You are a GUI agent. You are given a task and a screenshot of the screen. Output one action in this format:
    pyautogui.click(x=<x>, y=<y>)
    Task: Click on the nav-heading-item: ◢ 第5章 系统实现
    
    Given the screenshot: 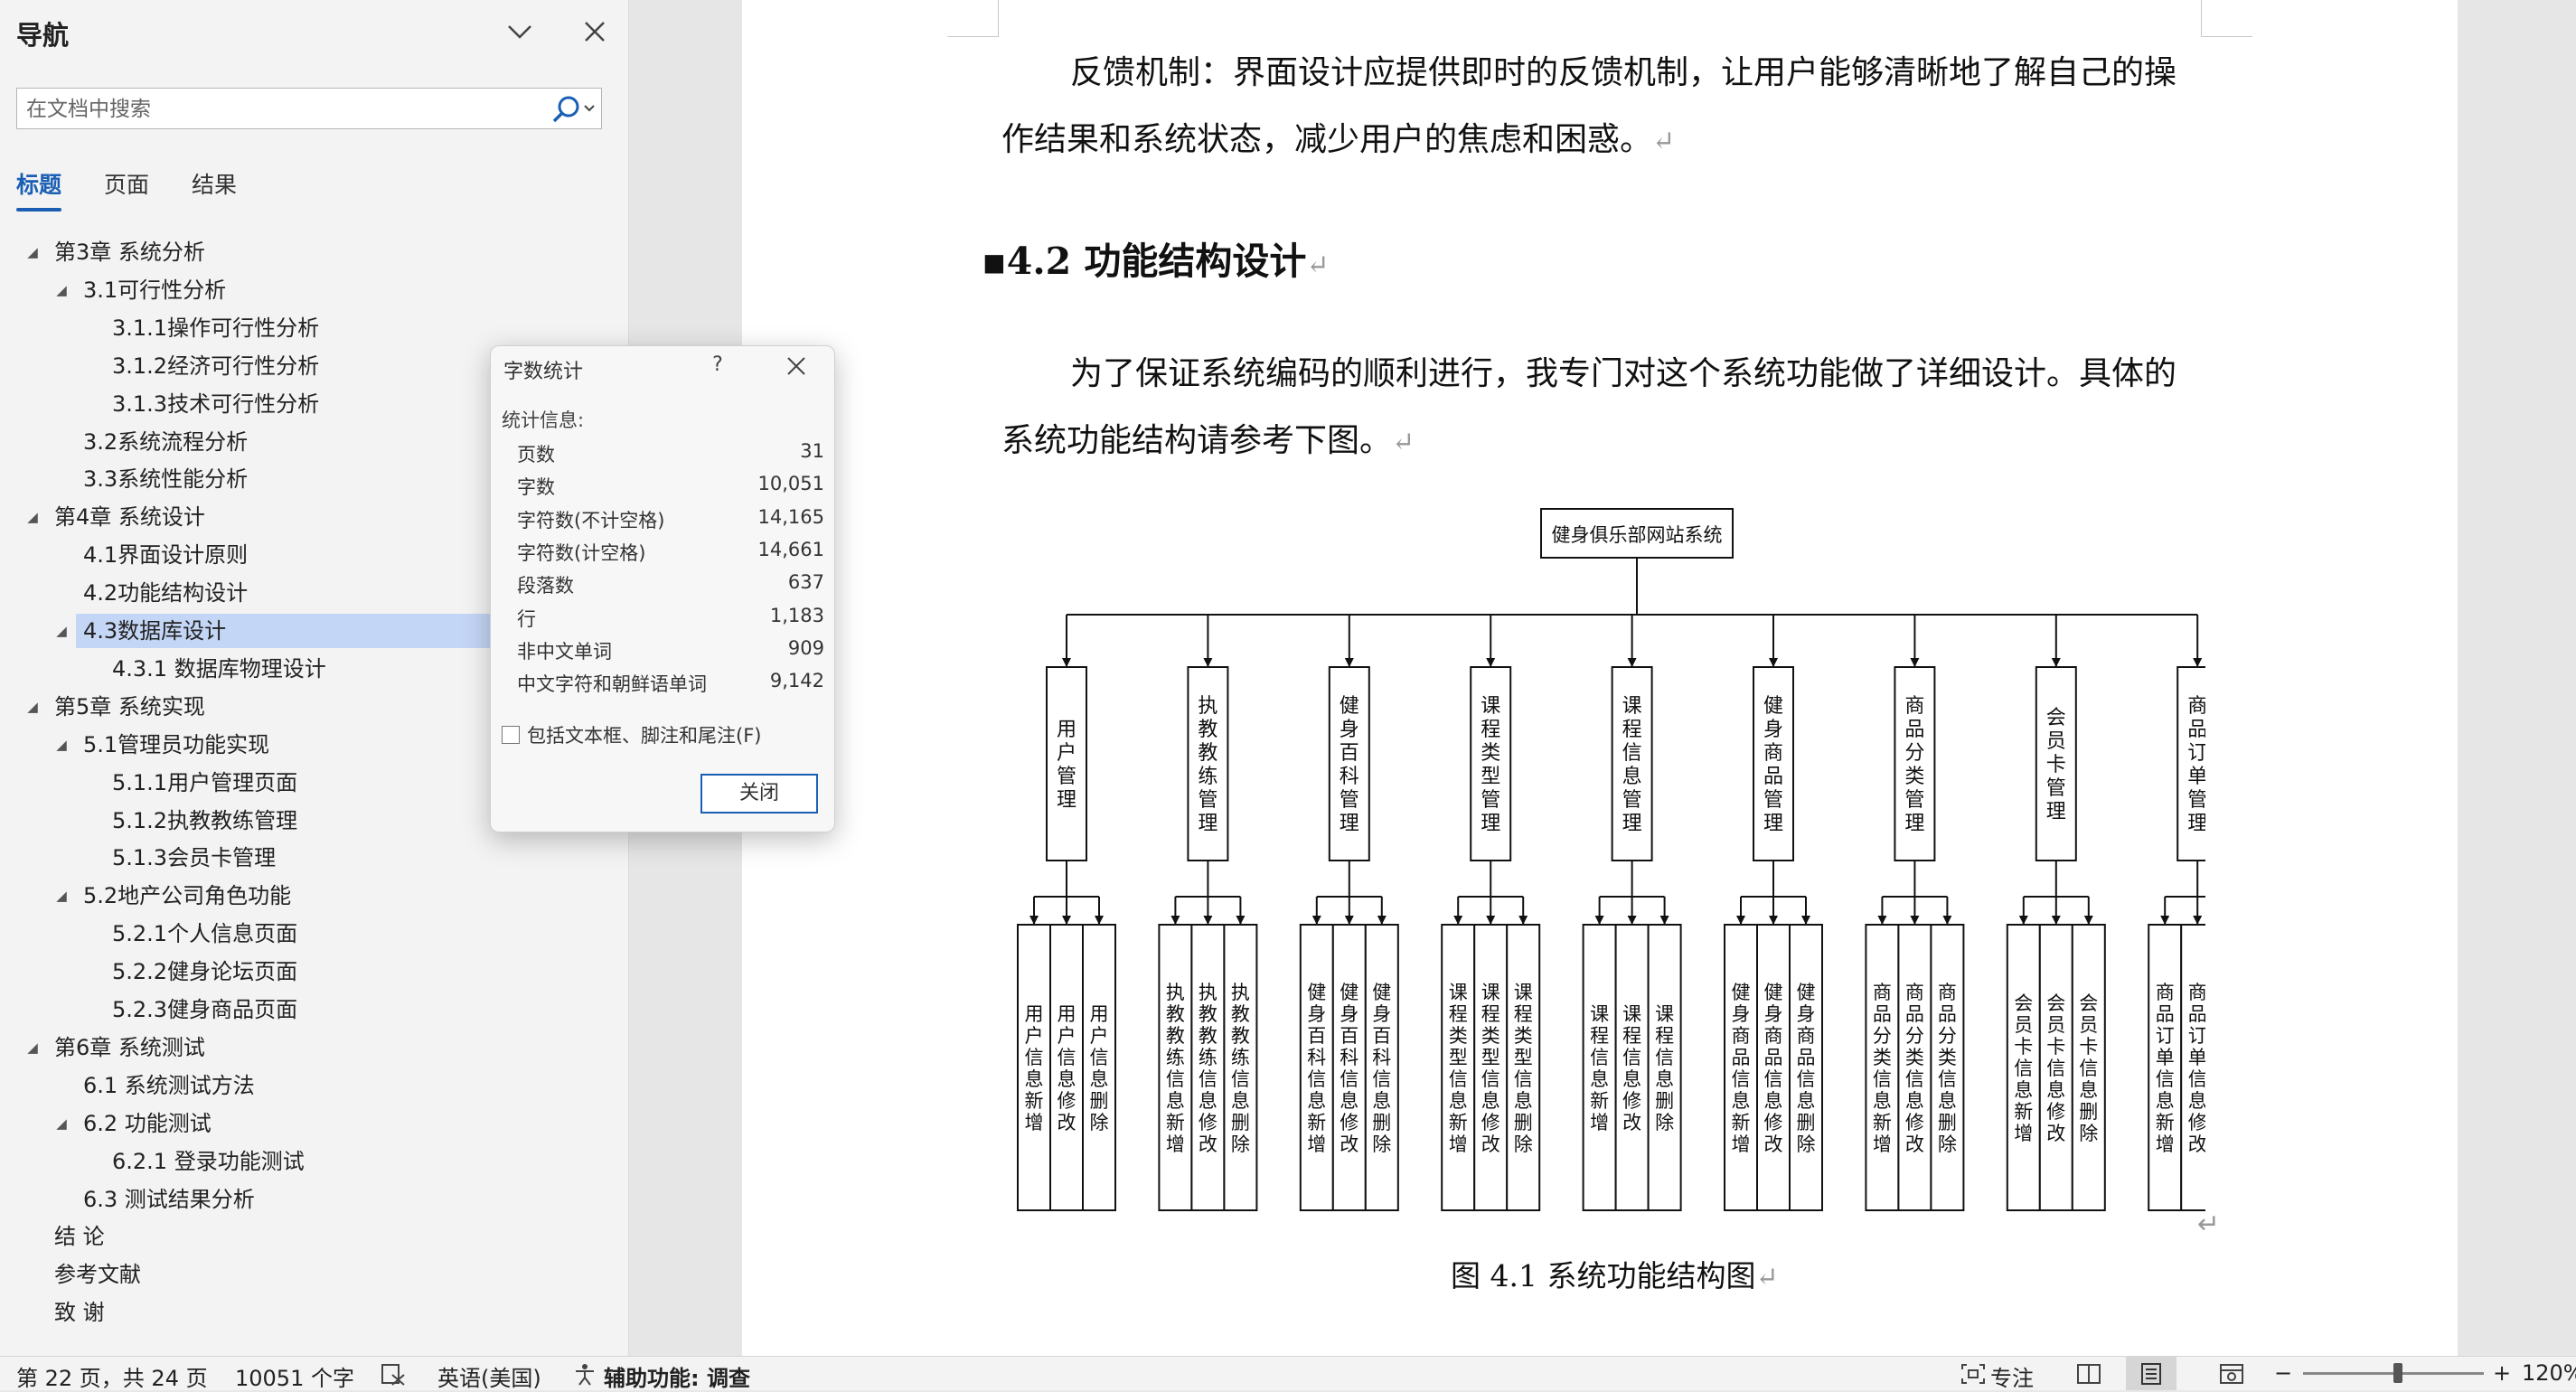 What is the action you would take?
    pyautogui.click(x=116, y=707)
    